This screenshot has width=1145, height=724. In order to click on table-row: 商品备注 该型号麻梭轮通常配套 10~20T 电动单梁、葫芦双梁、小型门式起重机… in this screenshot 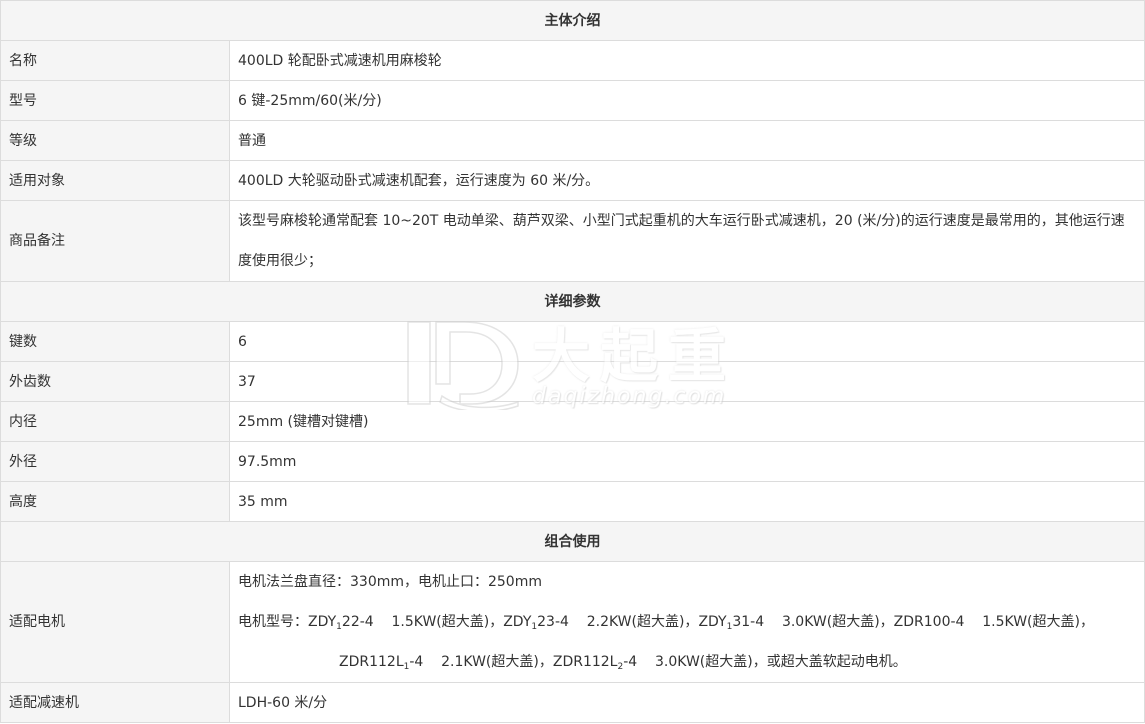, I will do `click(572, 241)`.